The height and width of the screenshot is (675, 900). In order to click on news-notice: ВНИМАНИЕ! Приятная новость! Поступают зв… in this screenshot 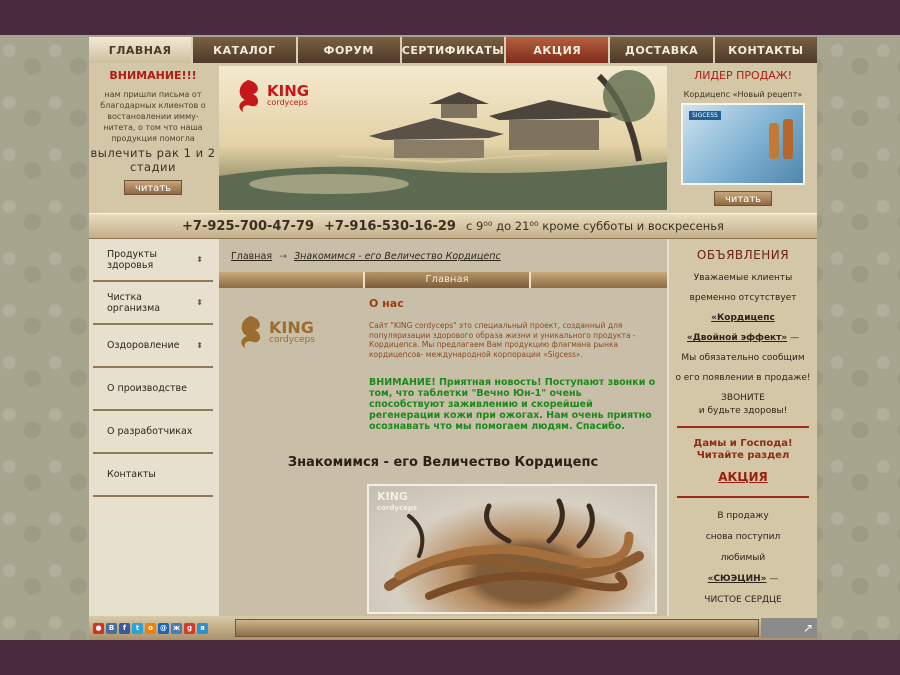, I will do `click(512, 404)`.